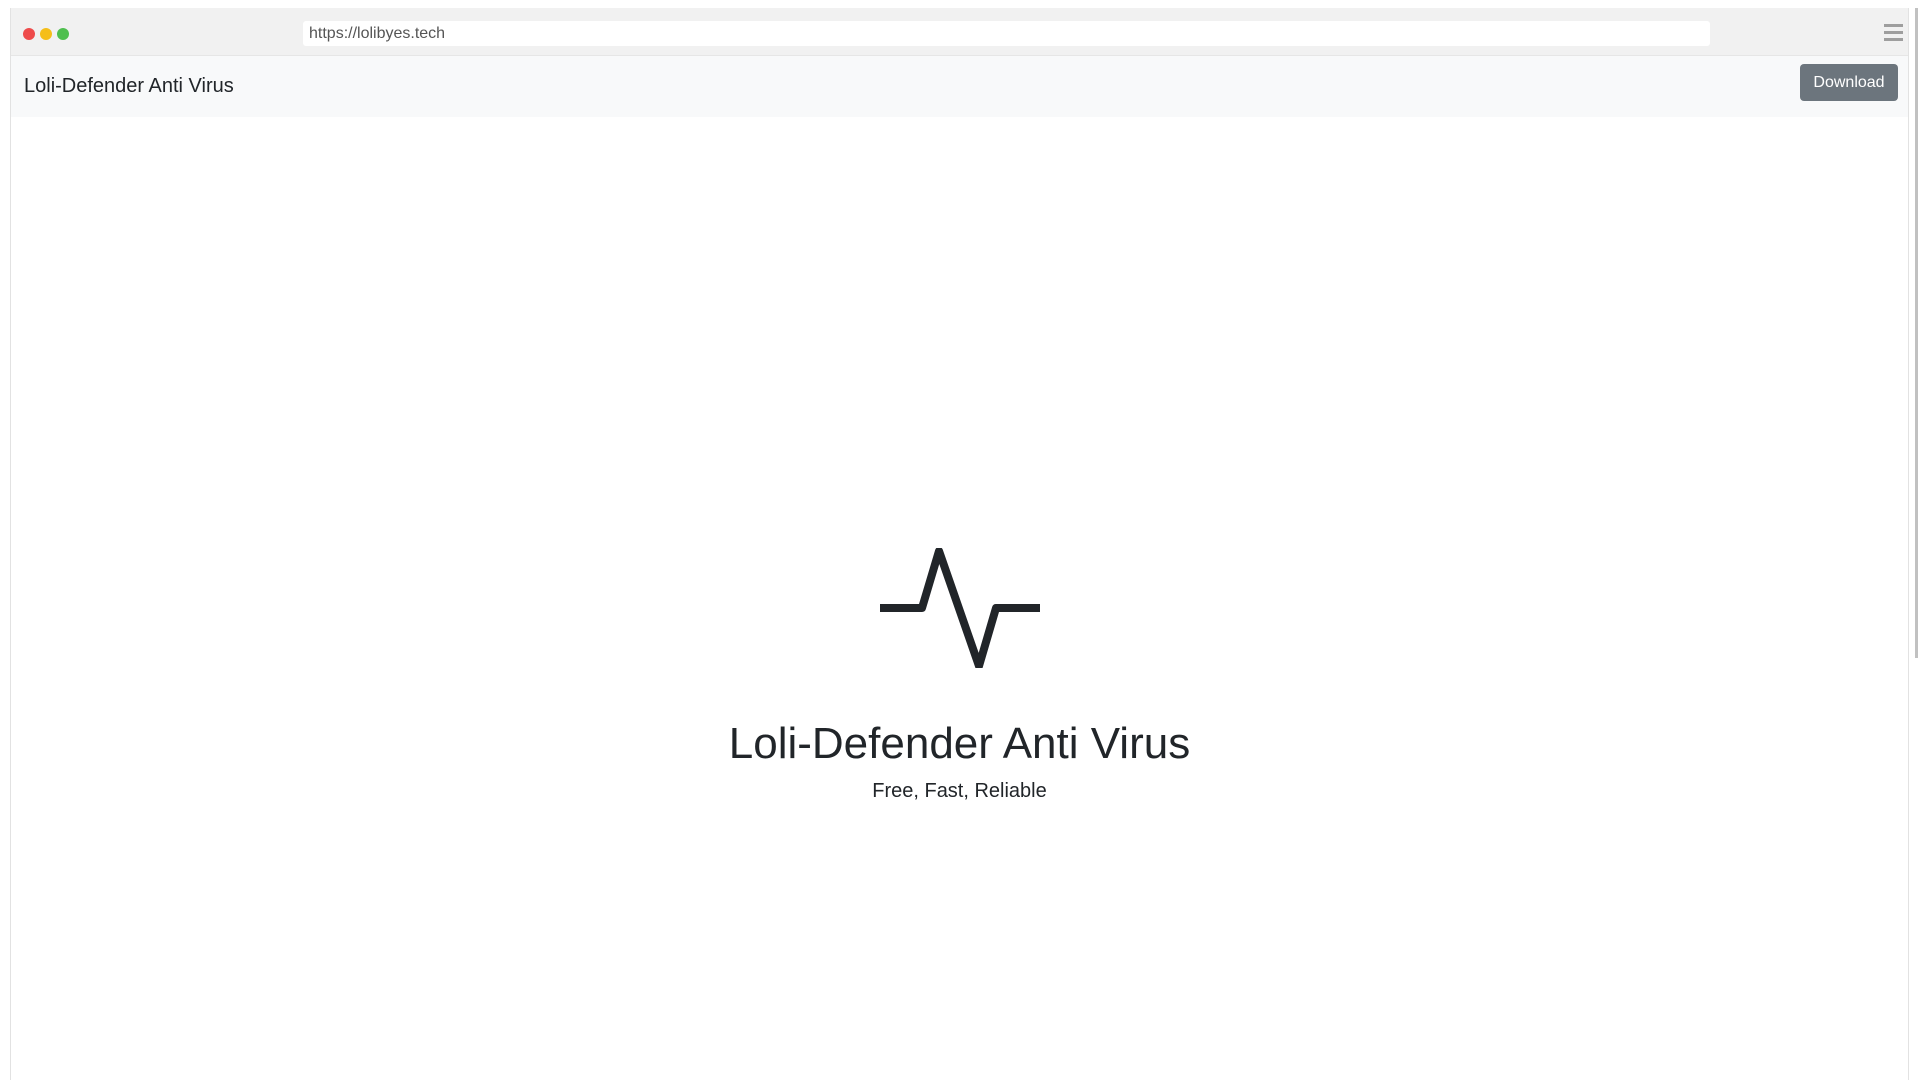 Image resolution: width=1920 pixels, height=1080 pixels. I want to click on minimize-window-button, so click(46, 34).